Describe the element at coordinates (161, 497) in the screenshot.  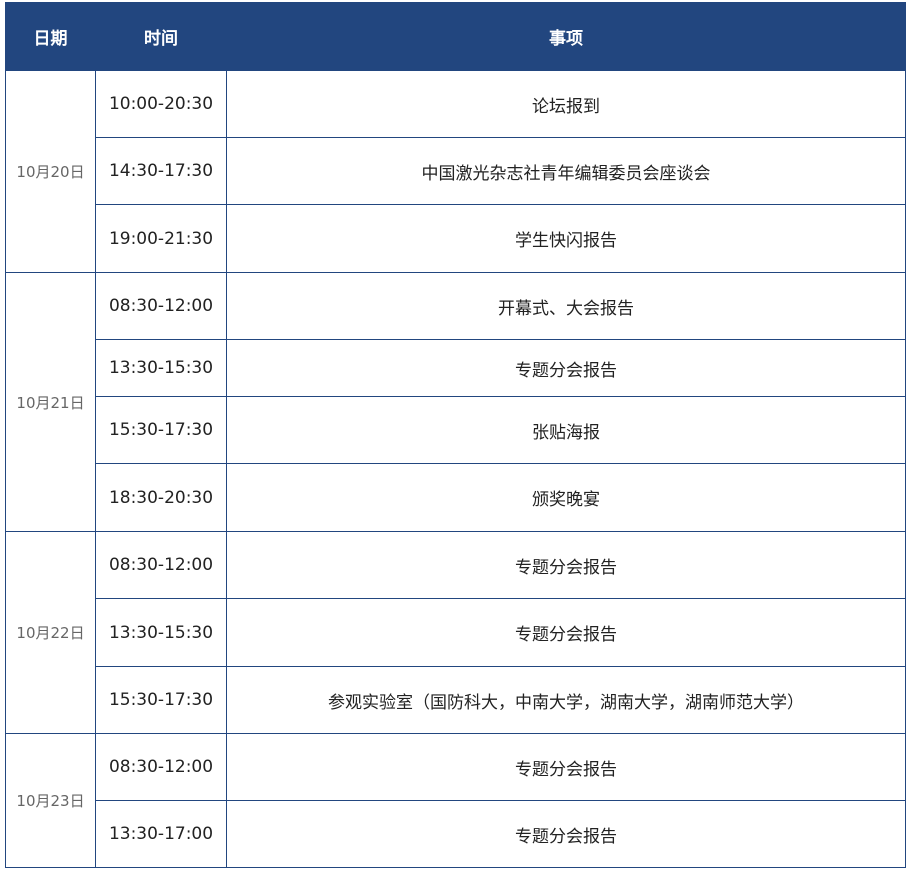
I see `time-cell: 18:30-20:30` at that location.